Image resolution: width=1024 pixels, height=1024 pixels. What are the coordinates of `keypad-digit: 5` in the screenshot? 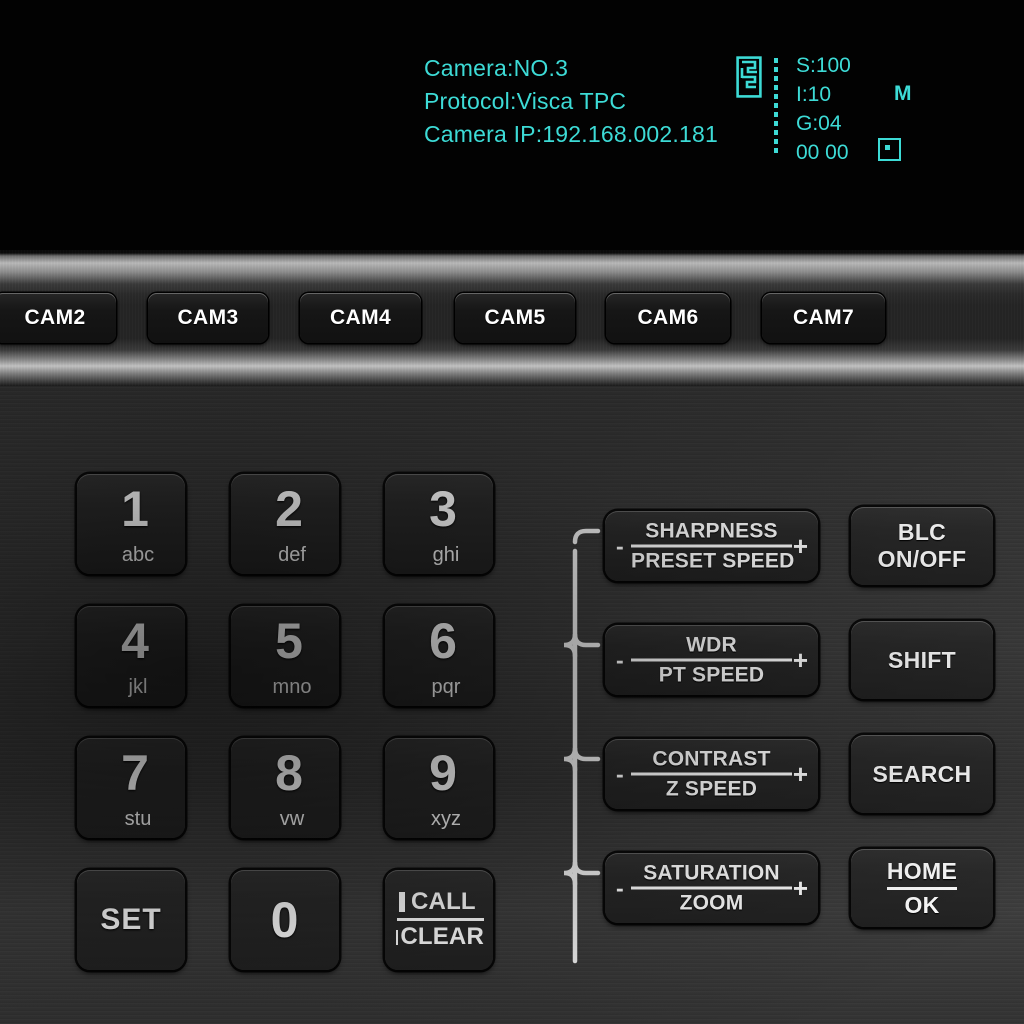 It's located at (289, 641).